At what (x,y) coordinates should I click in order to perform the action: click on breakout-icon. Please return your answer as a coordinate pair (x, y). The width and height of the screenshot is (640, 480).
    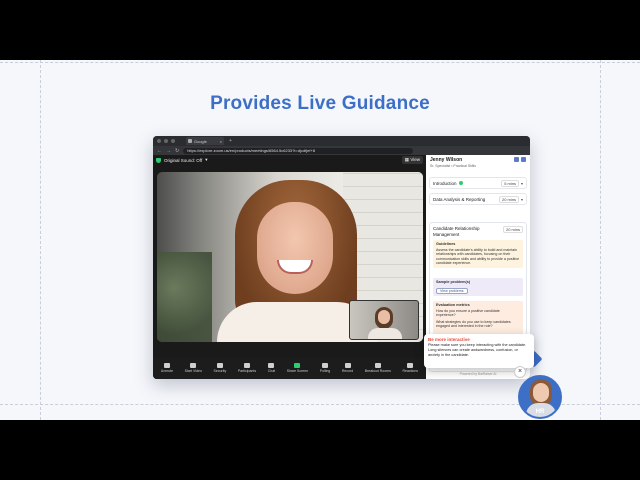
    Looking at the image, I should click on (377, 365).